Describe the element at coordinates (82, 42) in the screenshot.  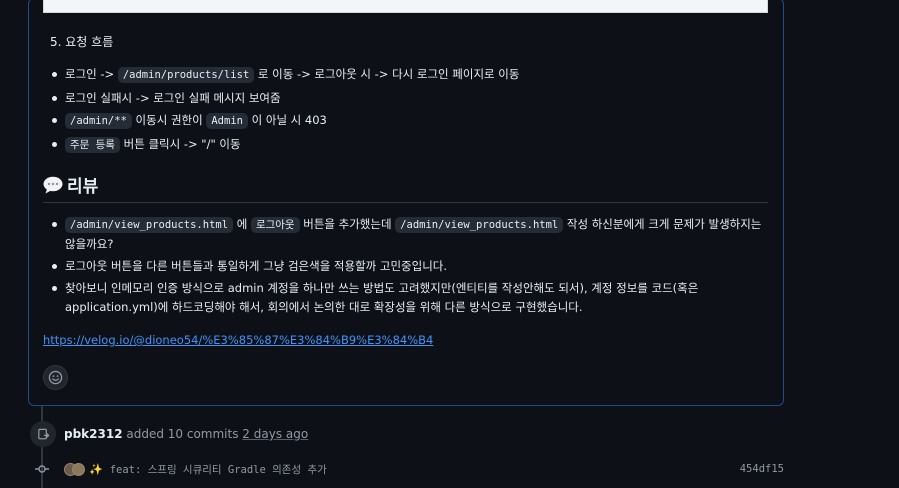
I see `section-heading: 5. 요청 흐름` at that location.